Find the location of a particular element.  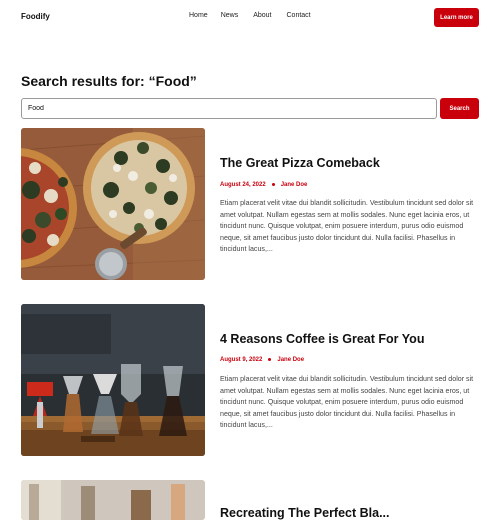

post-meta: August 9, 2022 Jane Doe is located at coordinates (262, 360).